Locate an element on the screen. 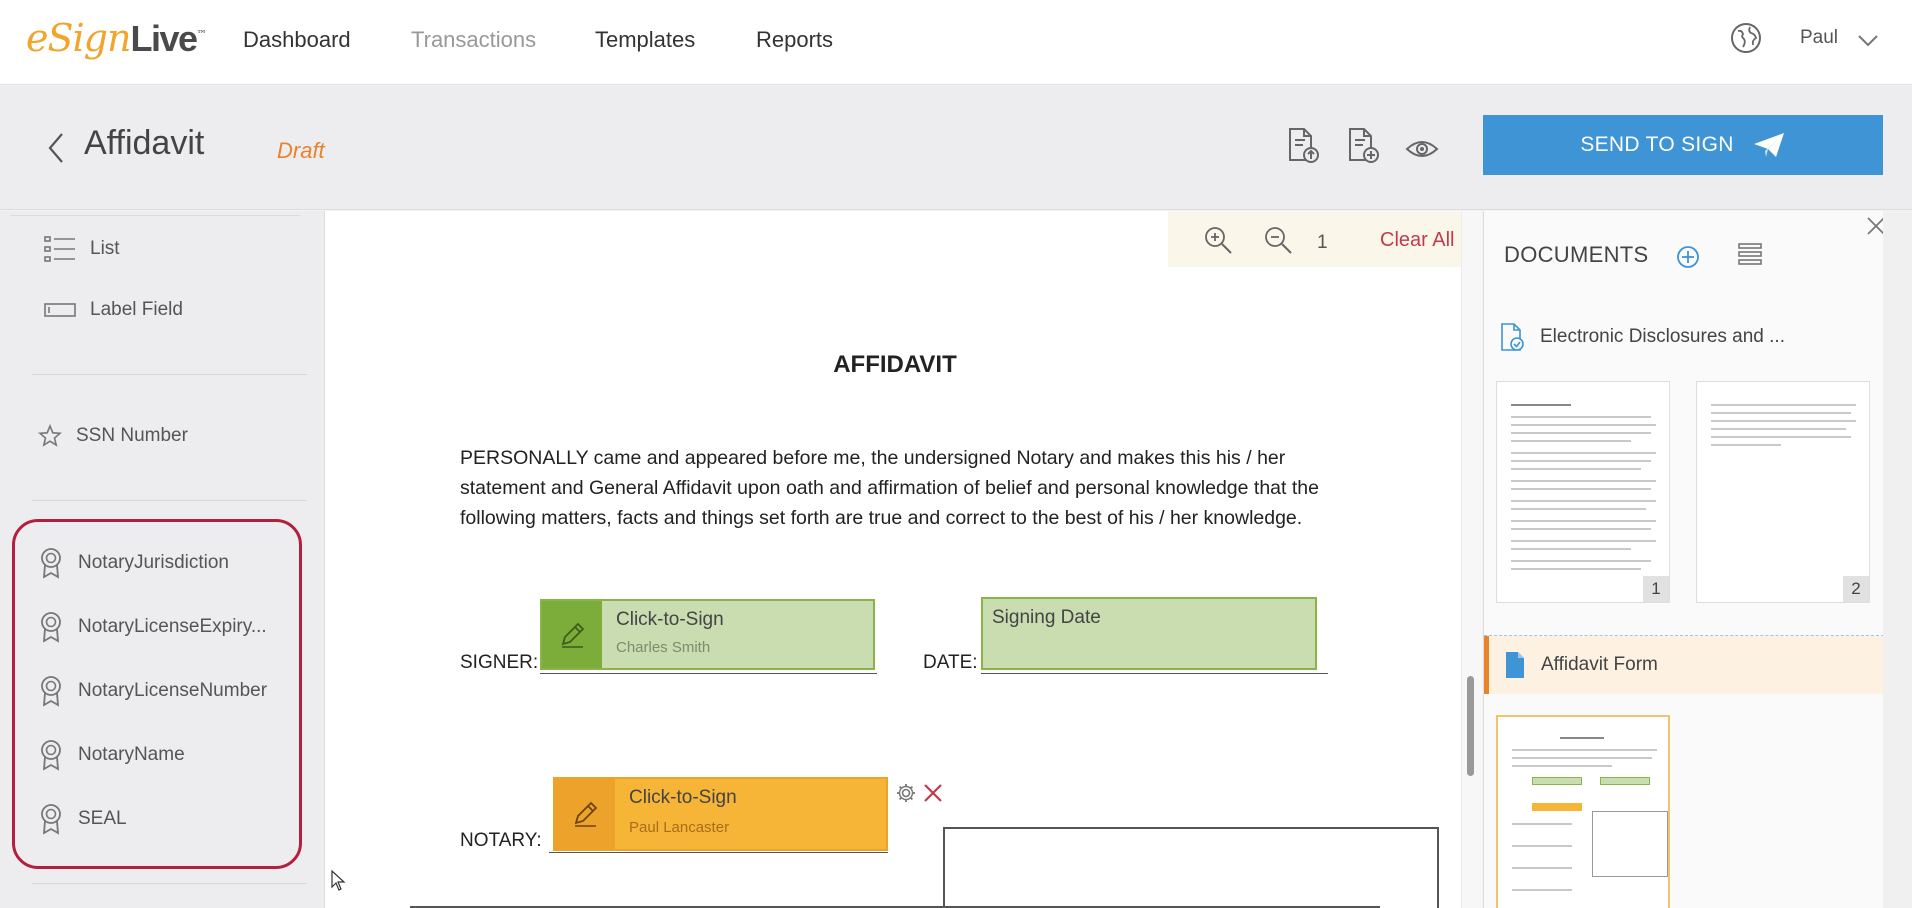 The image size is (1912, 908). esignlive-logo: eSignLive™ is located at coordinates (116, 38).